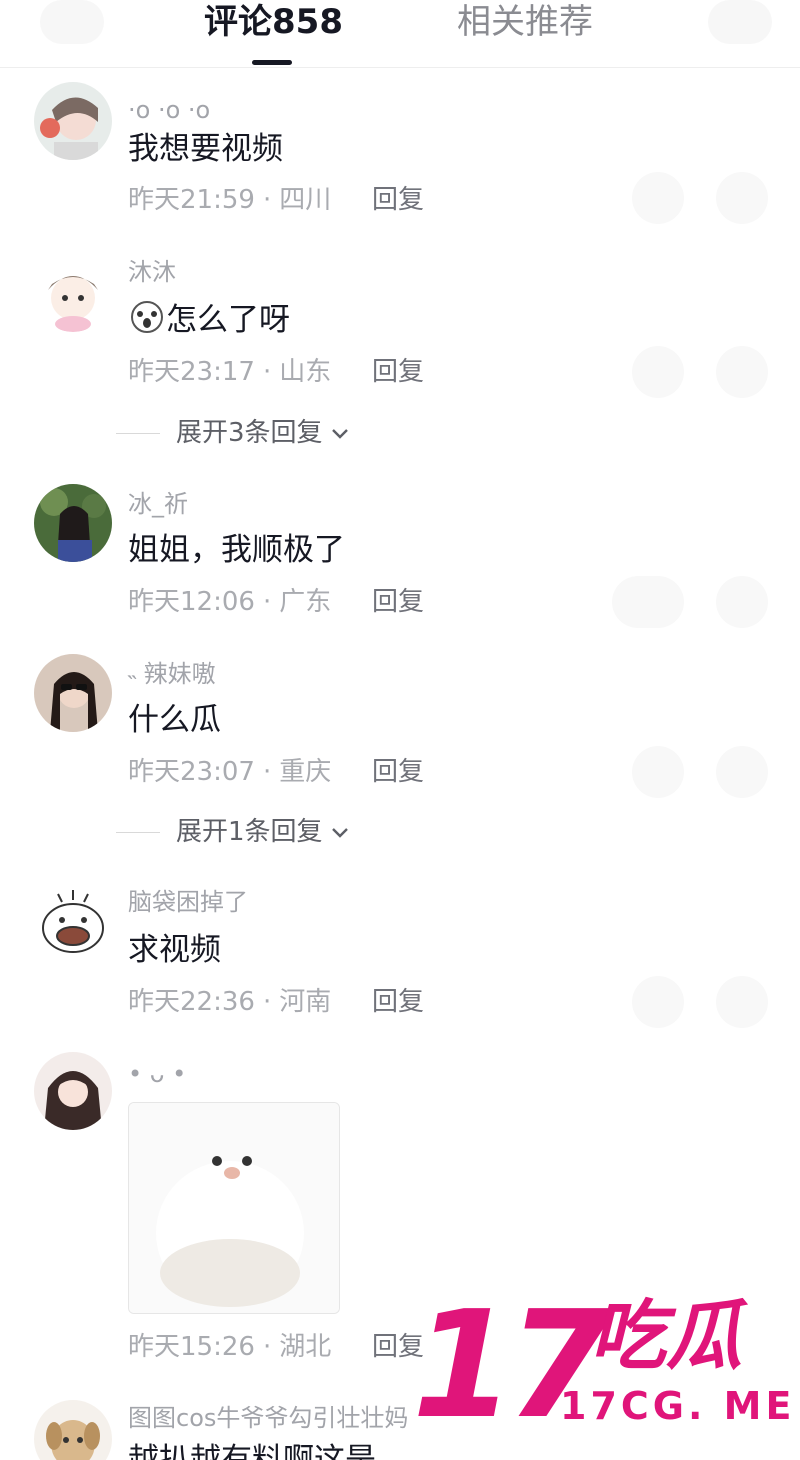  What do you see at coordinates (305, 1002) in the screenshot?
I see `comment-location: 河南` at bounding box center [305, 1002].